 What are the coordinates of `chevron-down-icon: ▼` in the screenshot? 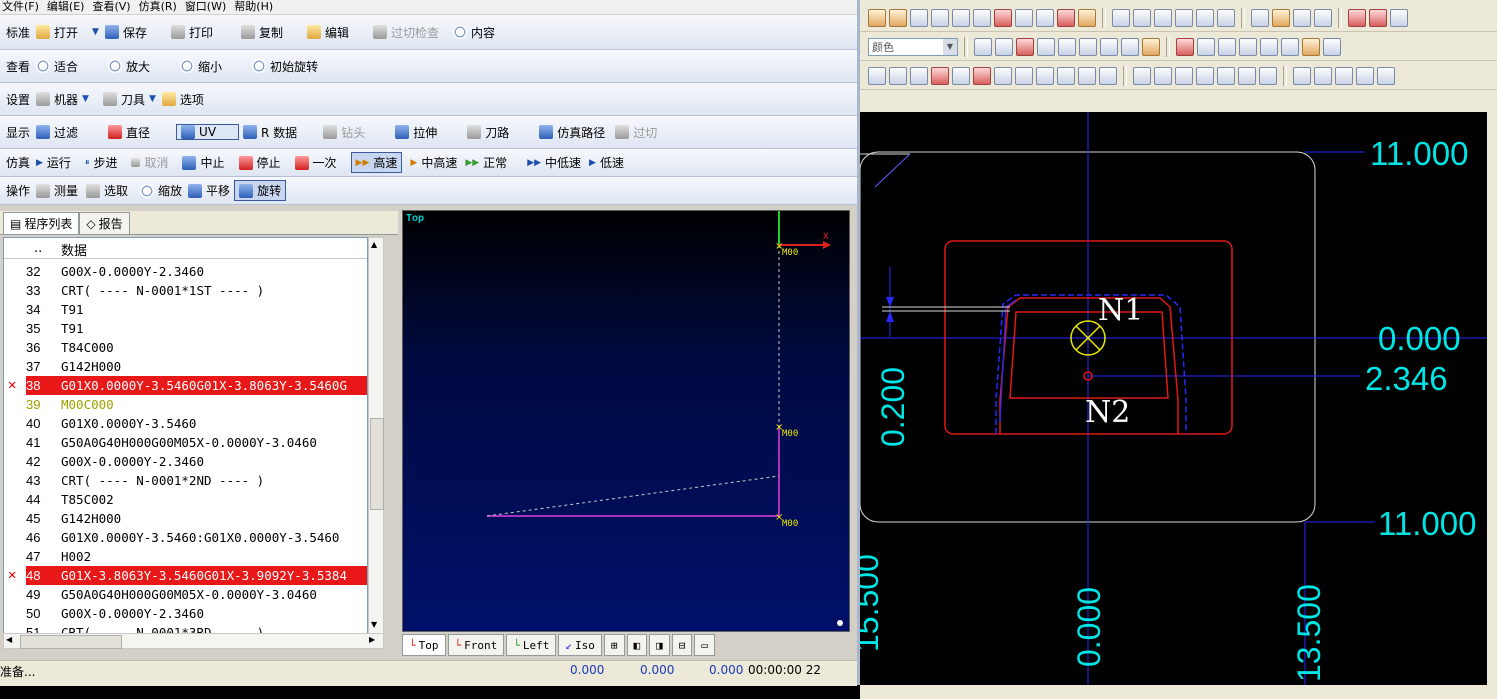 It's located at (950, 46).